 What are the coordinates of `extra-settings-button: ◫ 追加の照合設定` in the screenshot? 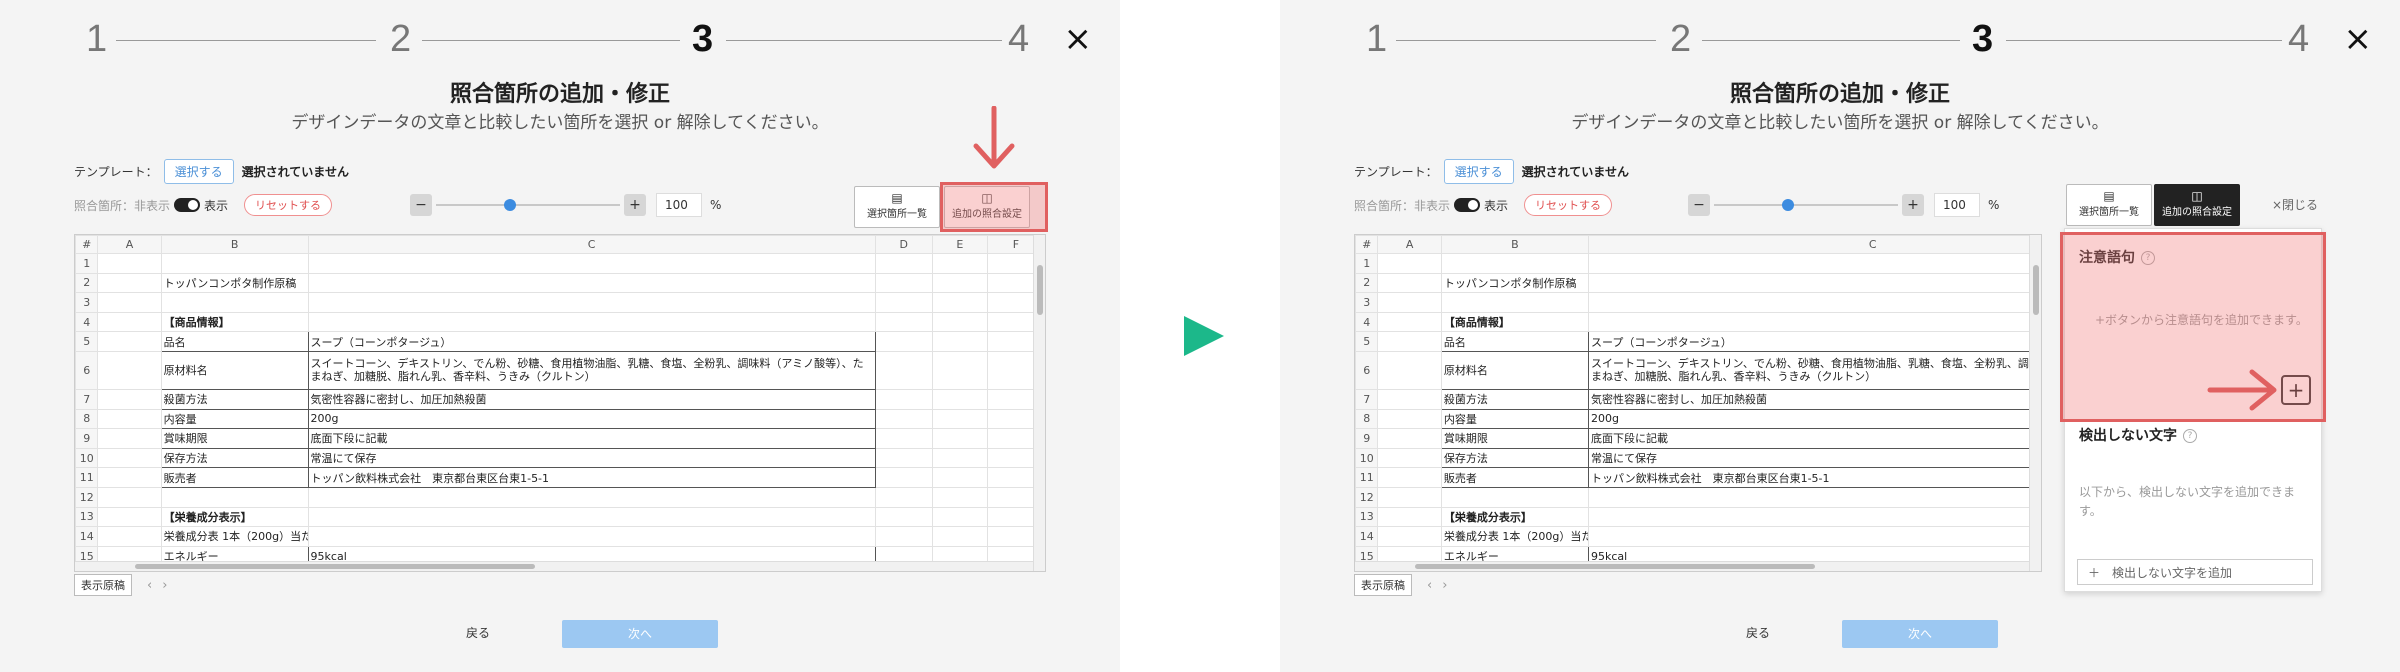 It's located at (2197, 205).